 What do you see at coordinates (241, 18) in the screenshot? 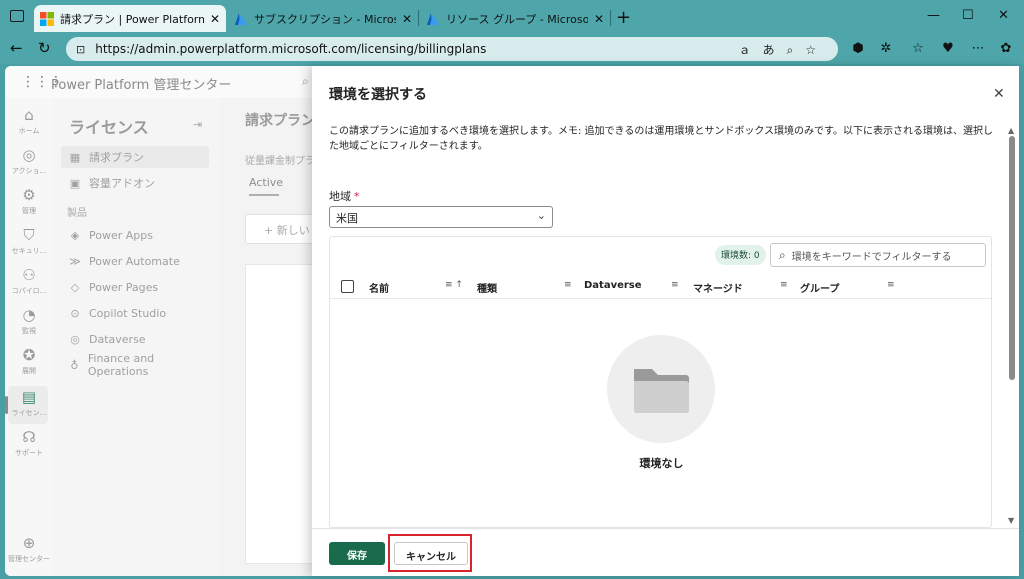
I see `azure-icon` at bounding box center [241, 18].